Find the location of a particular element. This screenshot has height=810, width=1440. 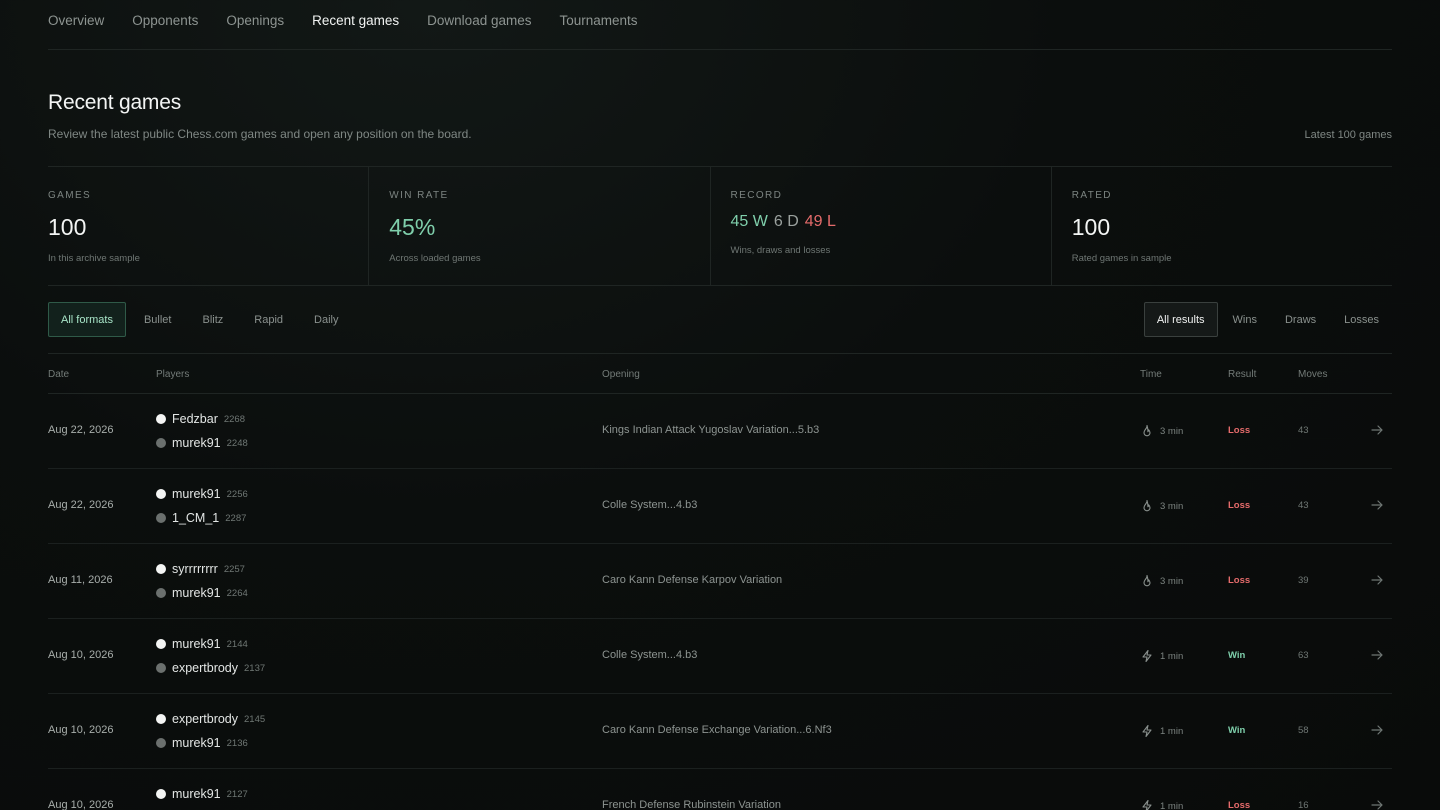

player-name: 1_CM_1 is located at coordinates (195, 518).